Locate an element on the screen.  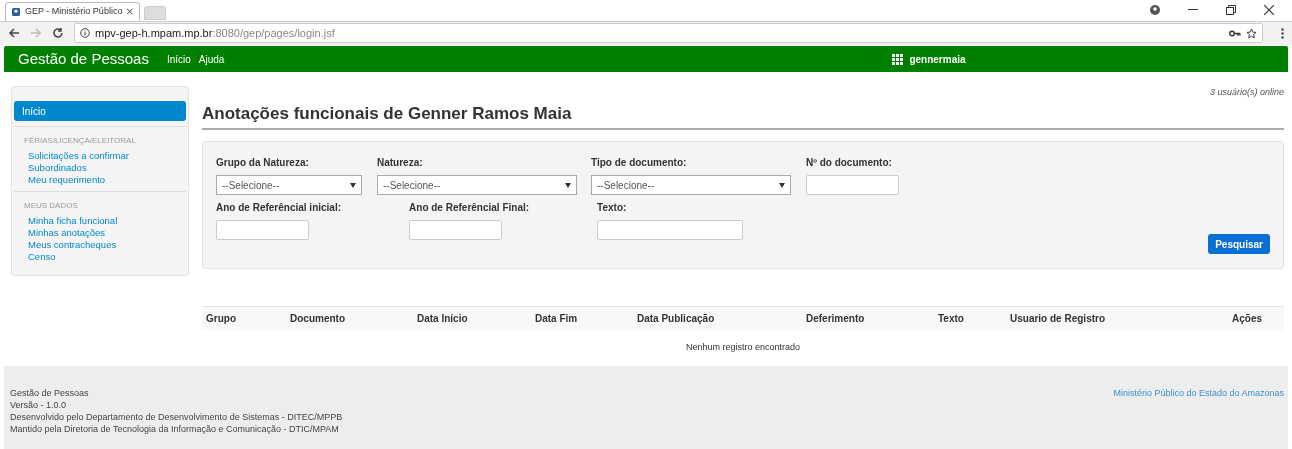
footer-text: Desenvolvido pelo Departamento de Desenvolvimento de Sistemas - DITEC/MPPB is located at coordinates (176, 417).